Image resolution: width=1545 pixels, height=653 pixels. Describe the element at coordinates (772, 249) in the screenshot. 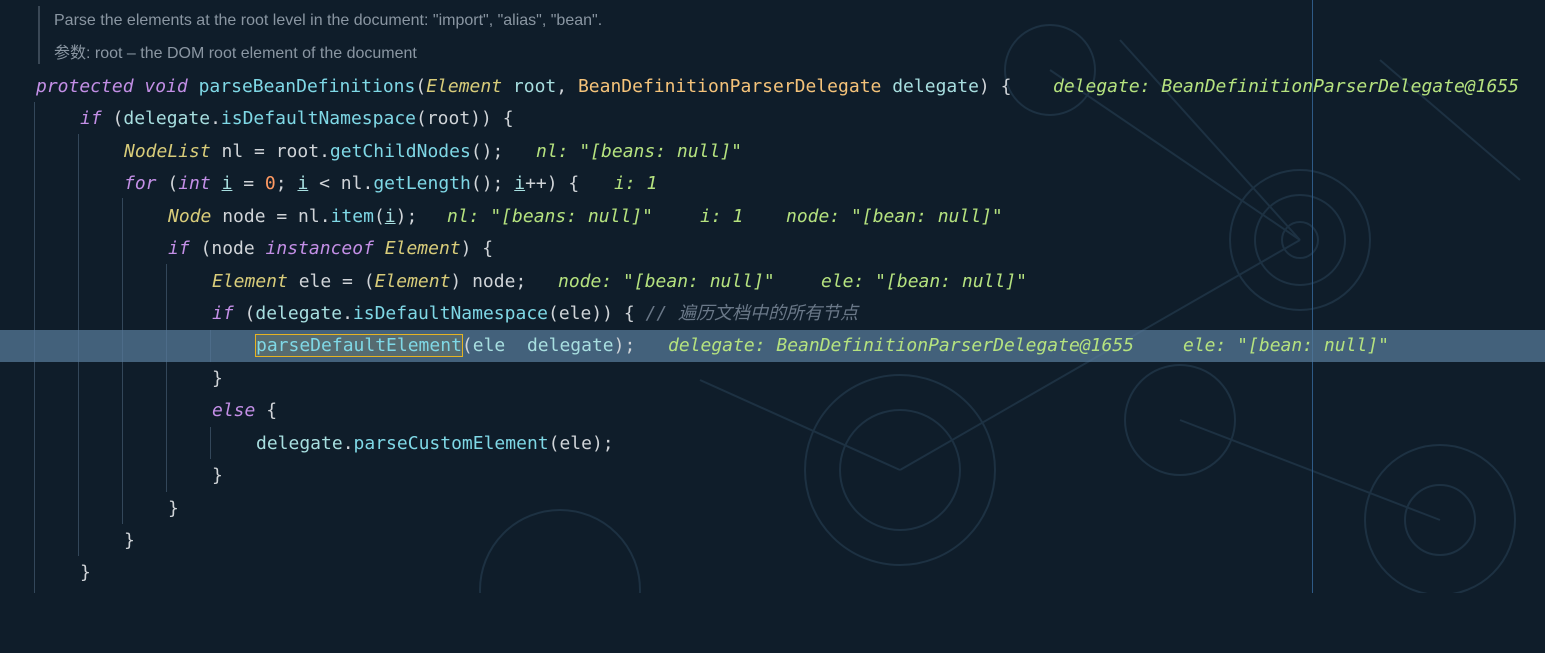

I see `code-line: if (node instanceof Element) {` at that location.